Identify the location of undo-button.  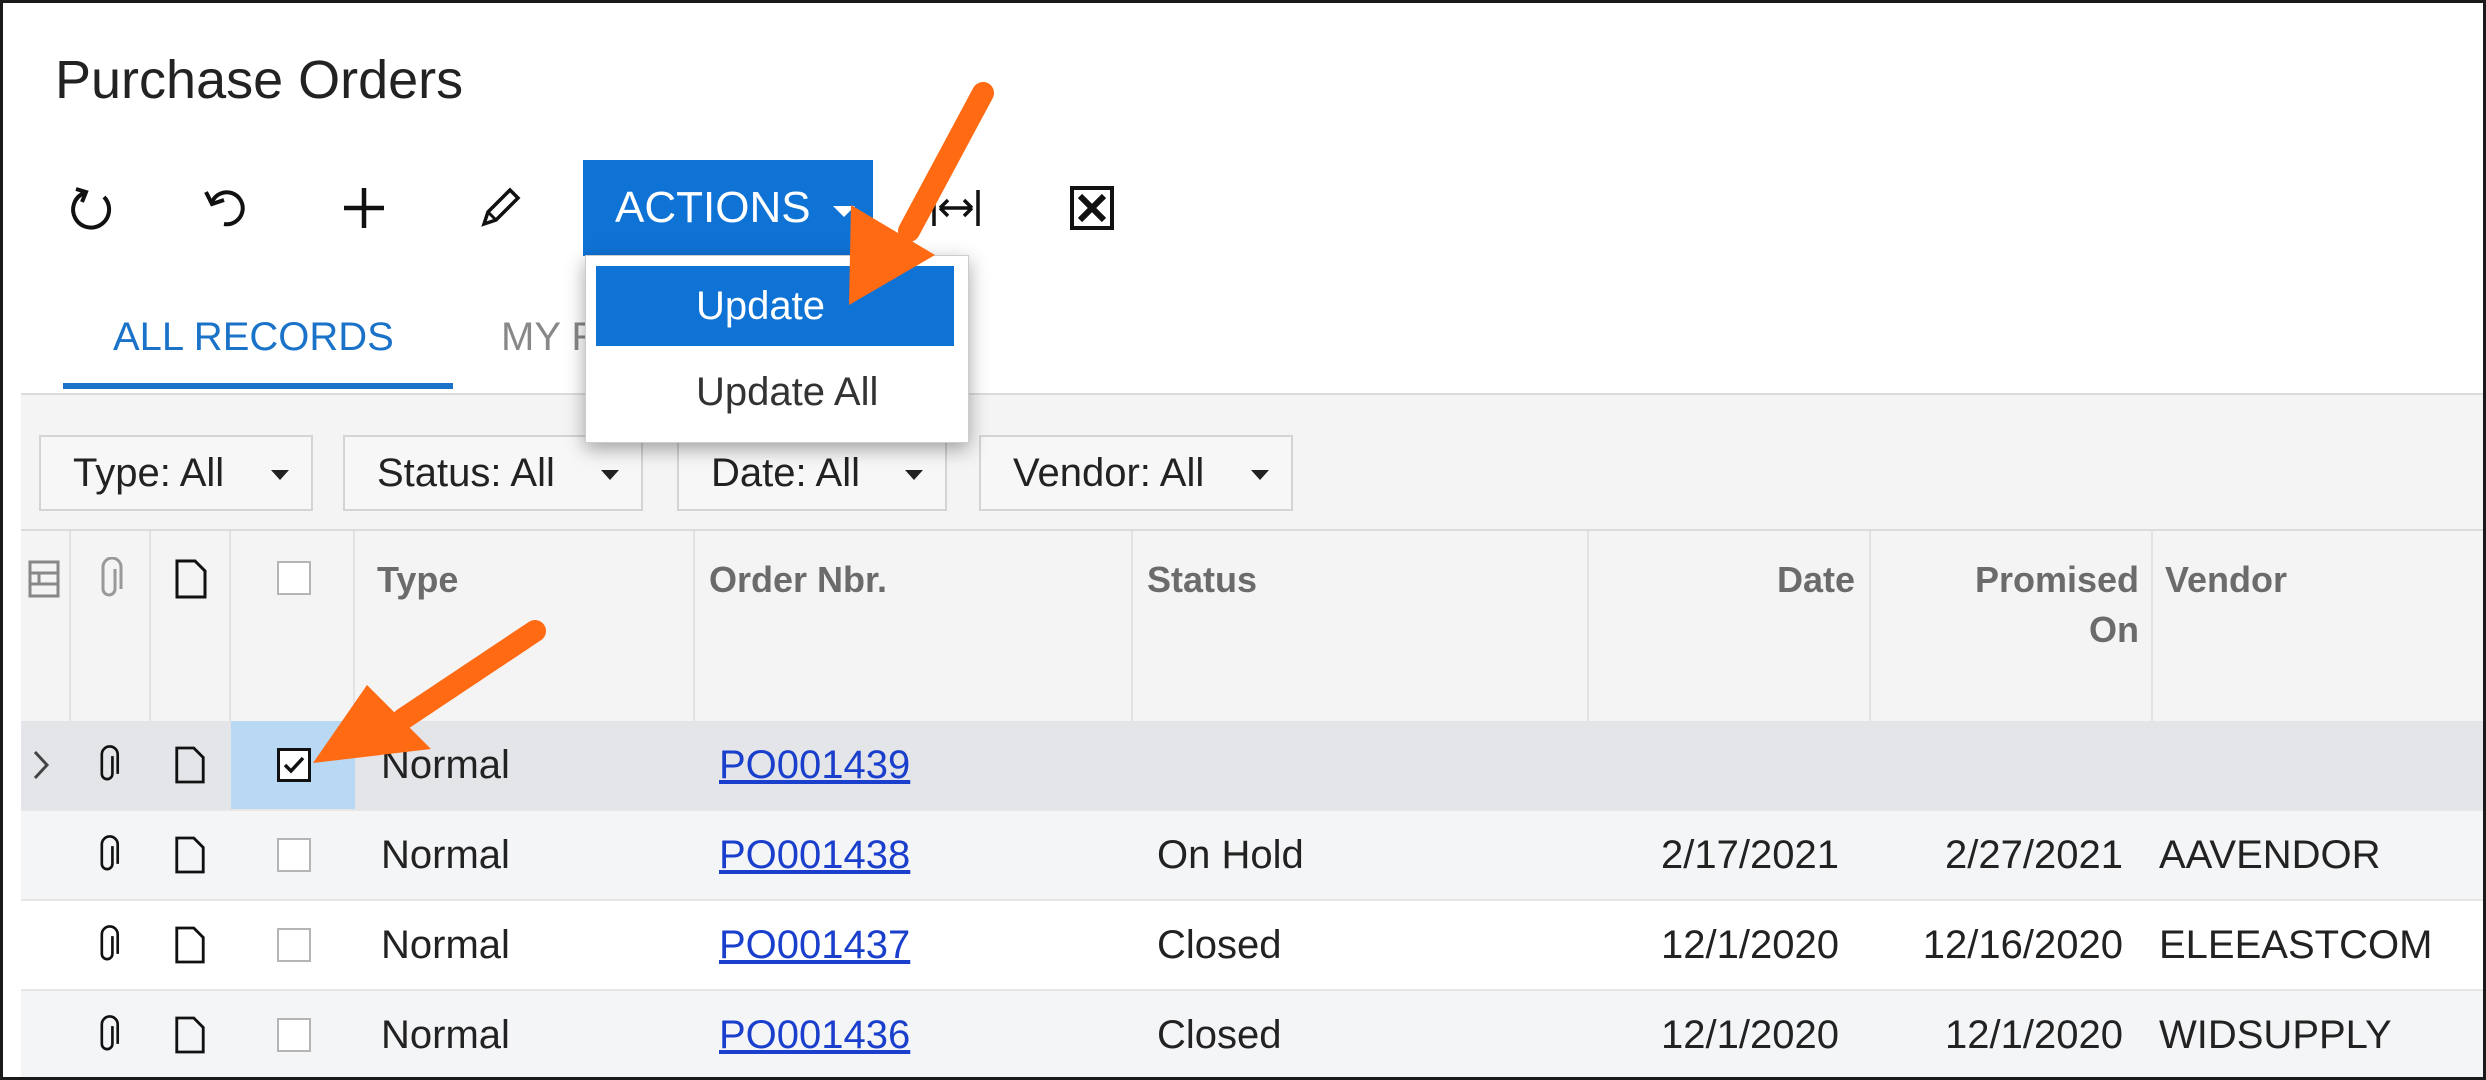
(226, 208).